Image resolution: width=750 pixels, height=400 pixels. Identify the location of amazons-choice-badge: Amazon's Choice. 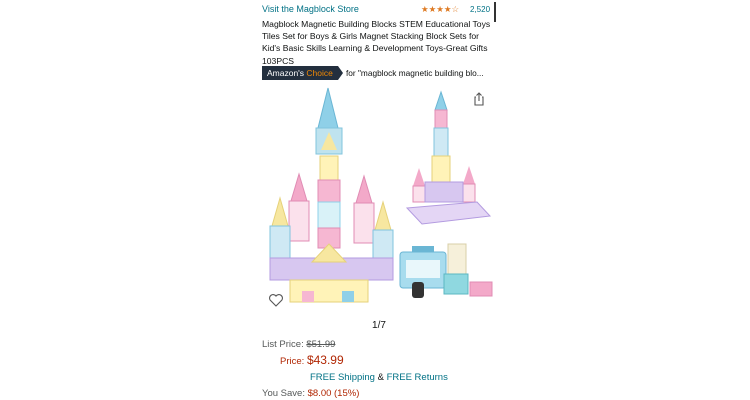
(300, 73).